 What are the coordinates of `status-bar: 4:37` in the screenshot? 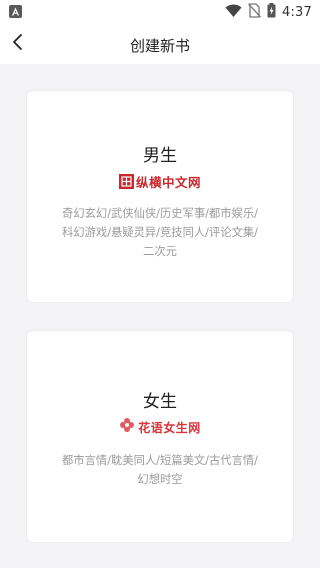 It's located at (160, 12).